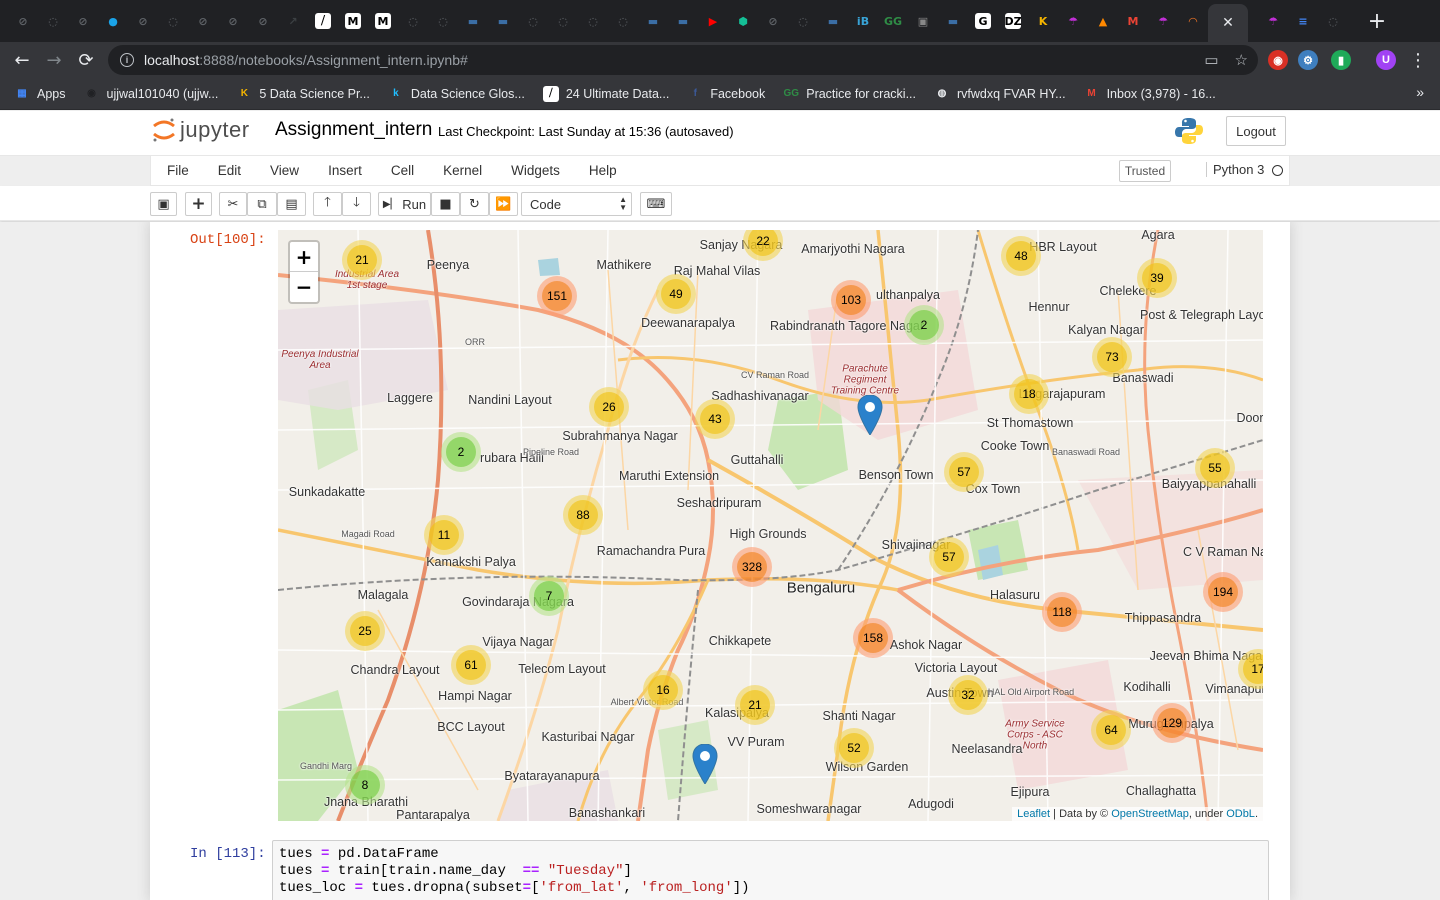 The width and height of the screenshot is (1440, 900). Describe the element at coordinates (292, 170) in the screenshot. I see `menu-view: View` at that location.